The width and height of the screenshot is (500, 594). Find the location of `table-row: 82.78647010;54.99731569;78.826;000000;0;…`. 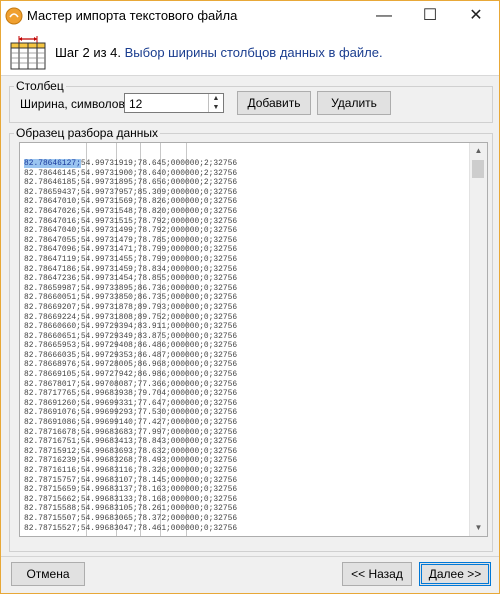

table-row: 82.78647010;54.99731569;78.826;000000;0;… is located at coordinates (131, 202).